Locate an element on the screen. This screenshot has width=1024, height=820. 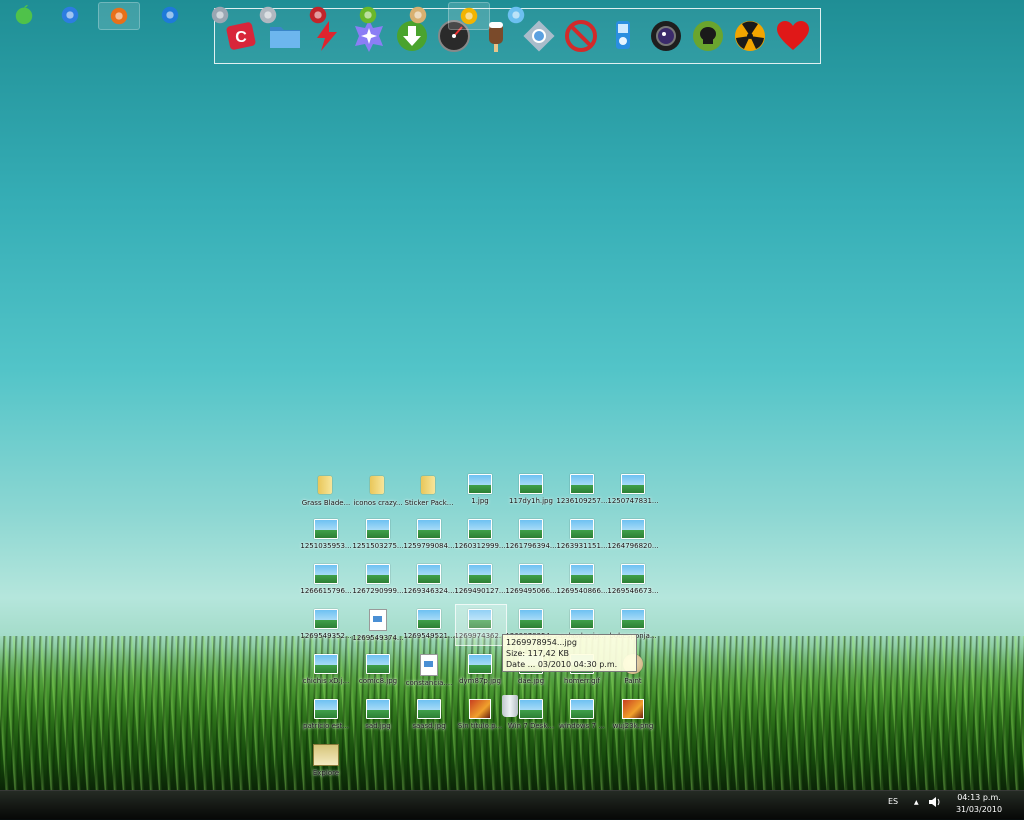
robot-app-taskbar-button is located at coordinates (220, 15).